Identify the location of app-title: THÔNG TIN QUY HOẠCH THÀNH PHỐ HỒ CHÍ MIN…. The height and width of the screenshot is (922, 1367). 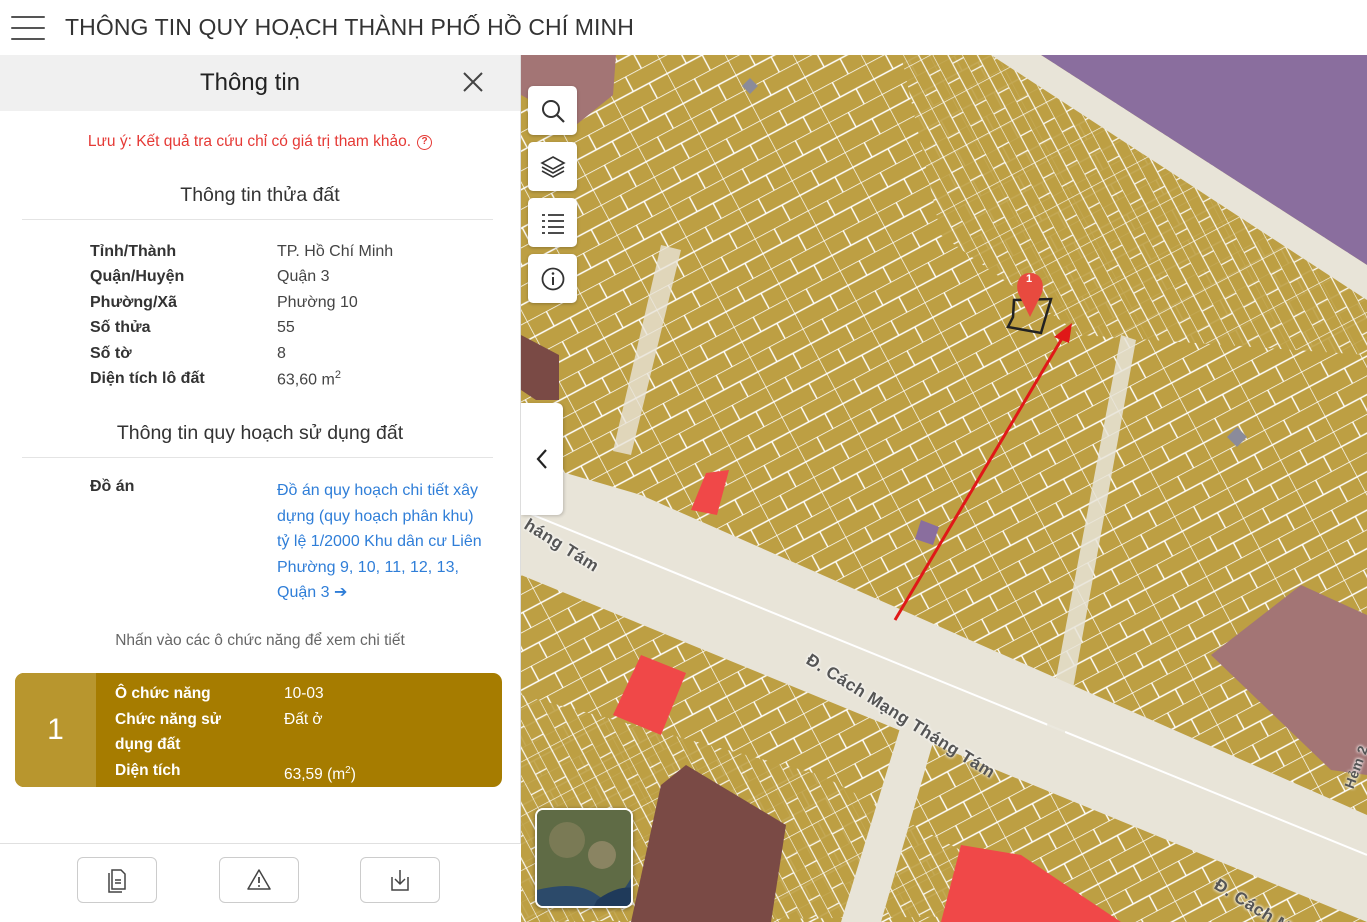
(349, 27).